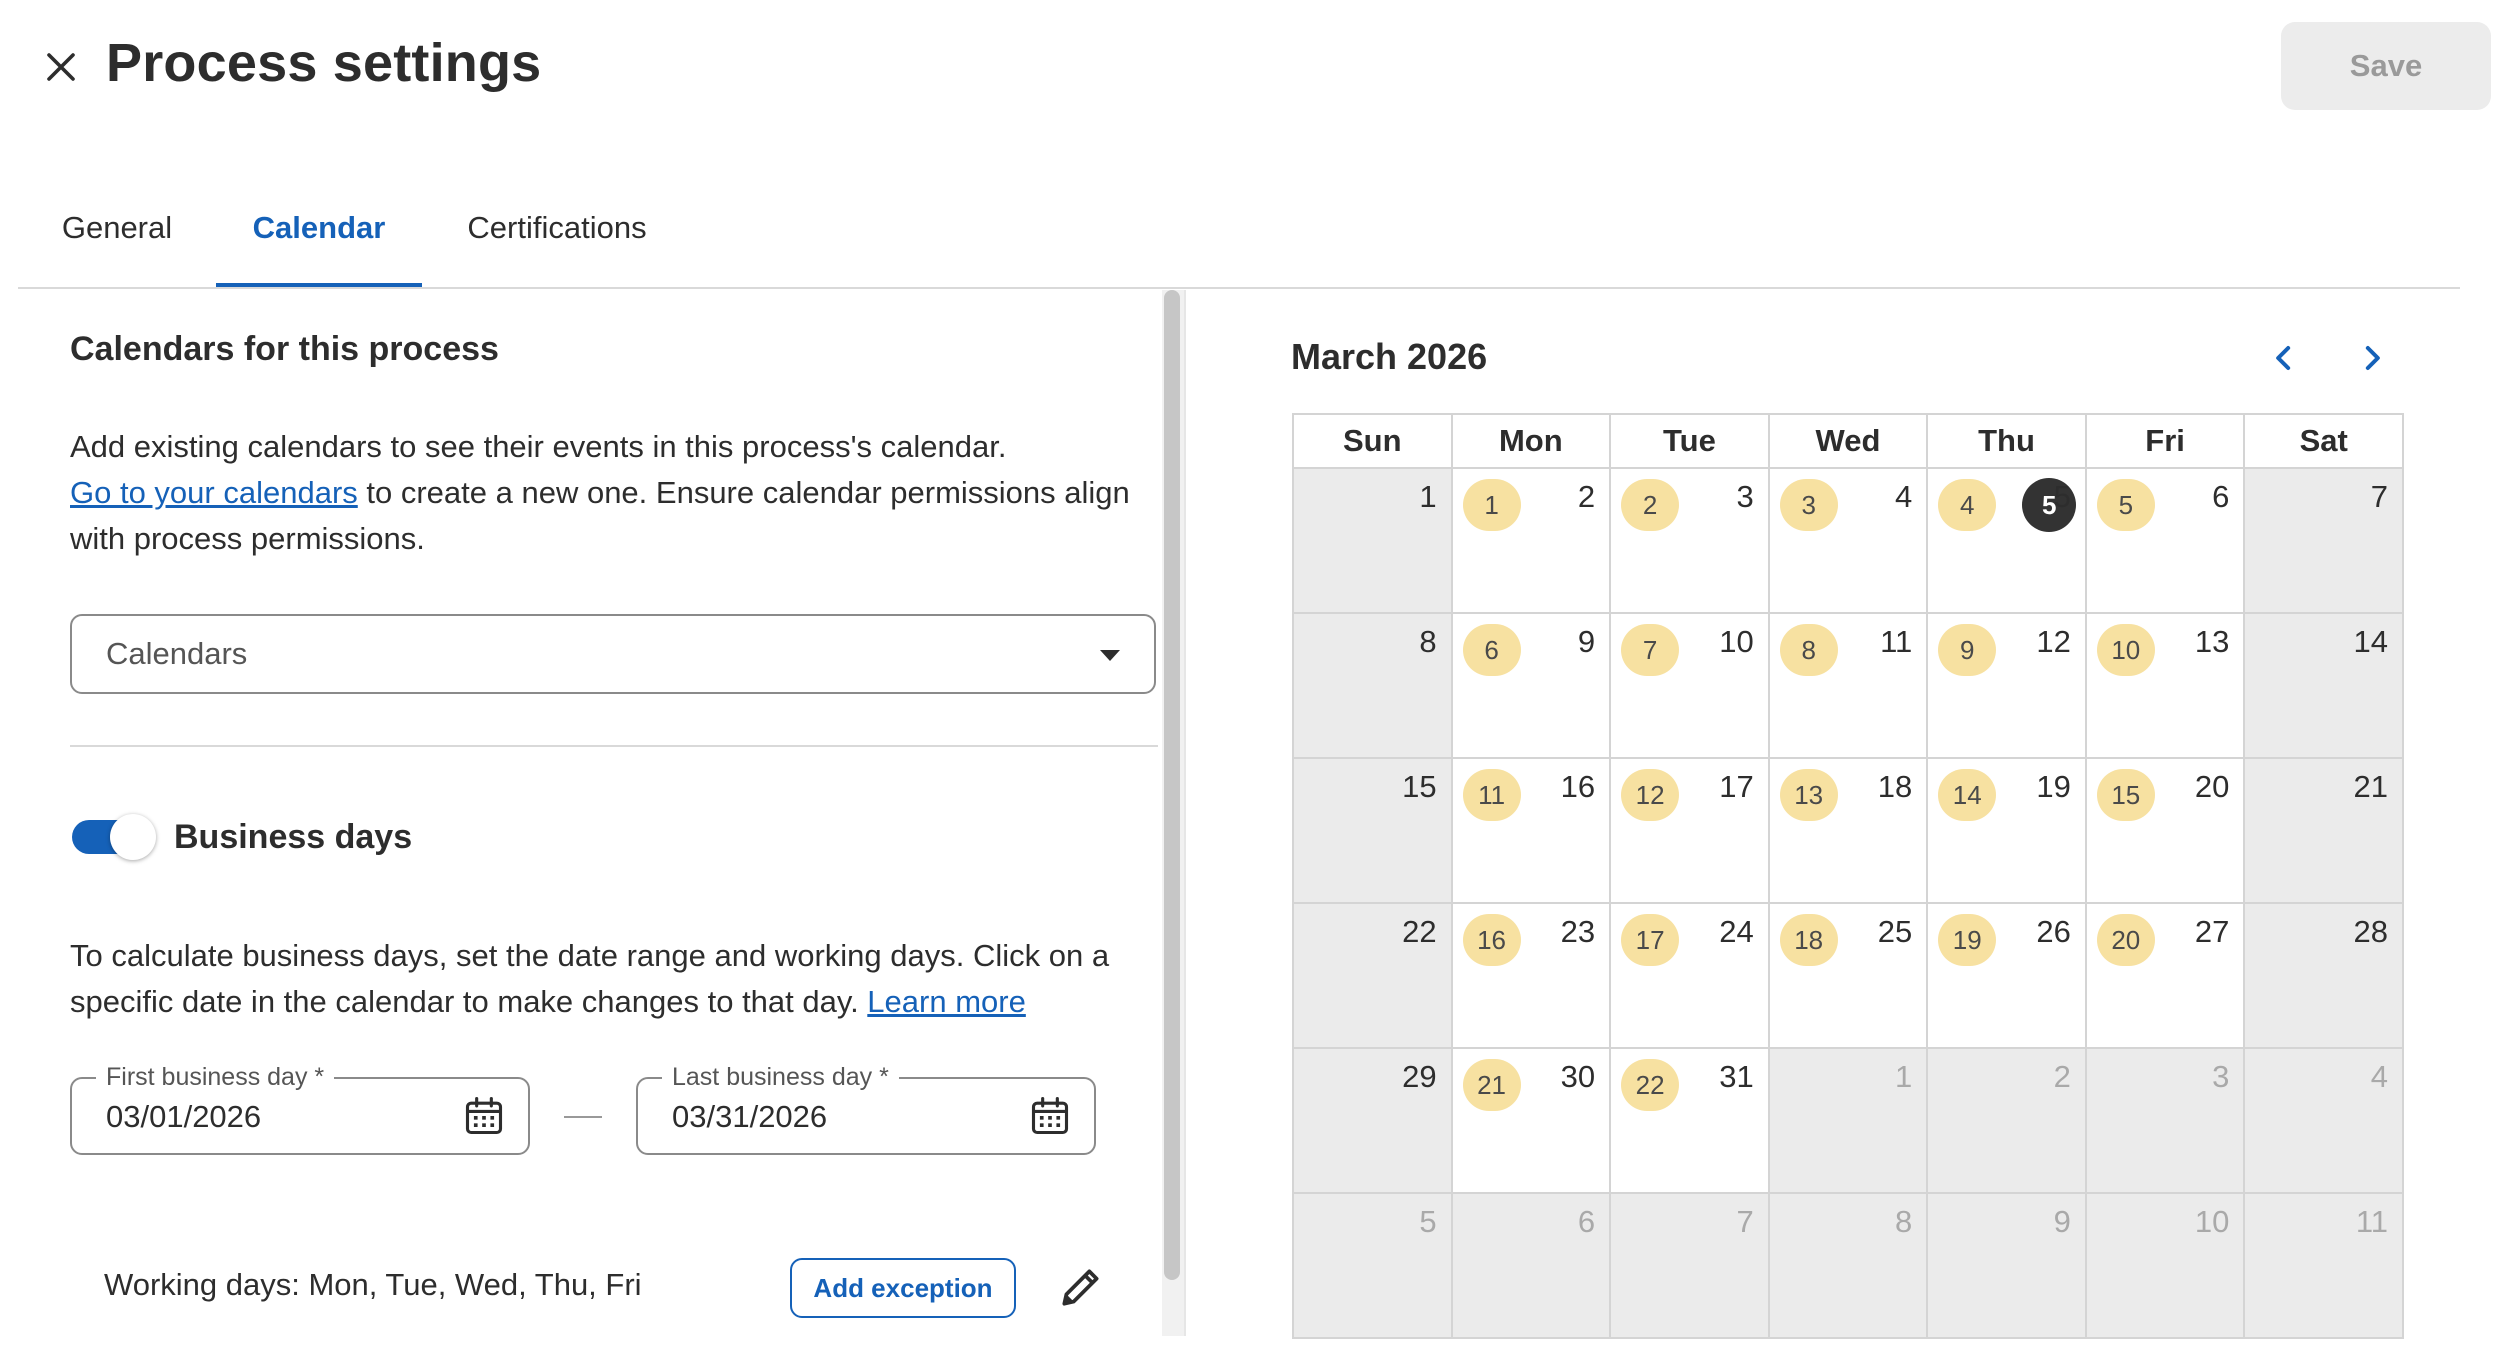 The width and height of the screenshot is (2508, 1366). What do you see at coordinates (1491, 650) in the screenshot?
I see `business-day-count-badge: 6` at bounding box center [1491, 650].